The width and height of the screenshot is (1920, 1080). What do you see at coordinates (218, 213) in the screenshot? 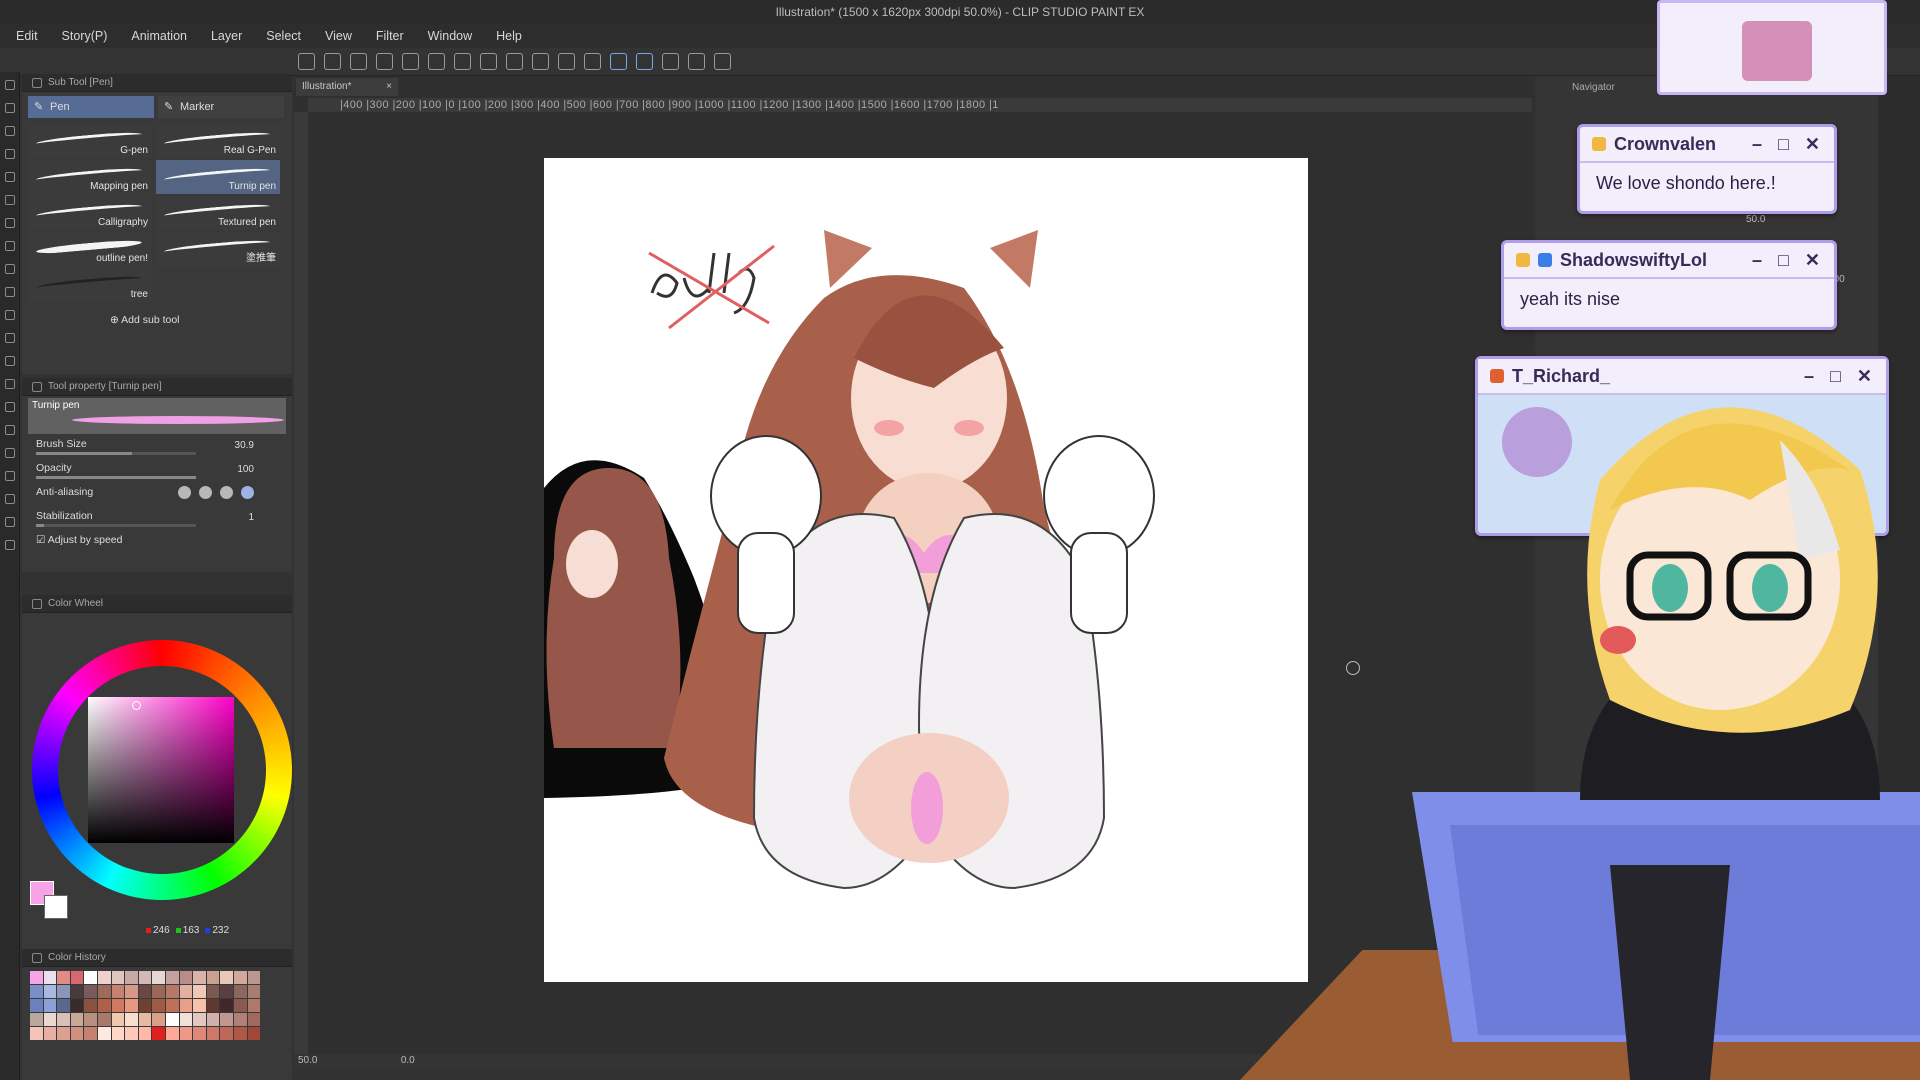
I see `brush-textured-pen: Textured pen` at bounding box center [218, 213].